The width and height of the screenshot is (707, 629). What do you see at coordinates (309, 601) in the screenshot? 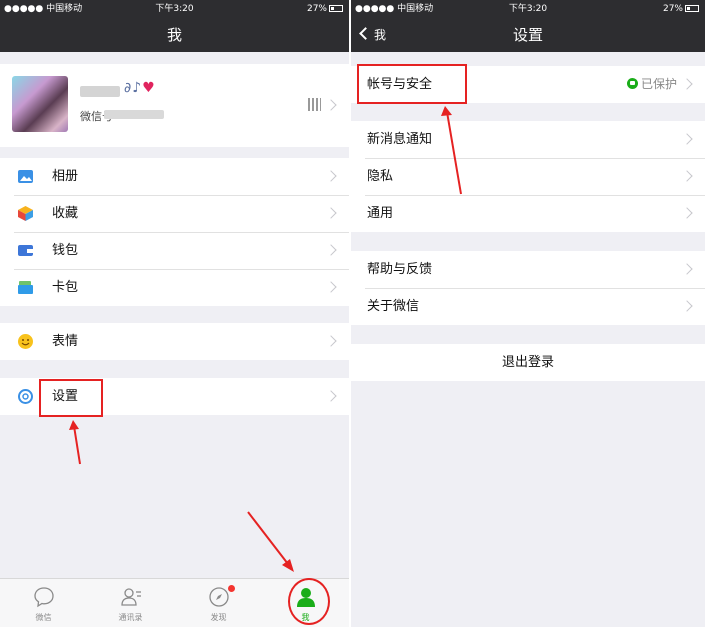
I see `annotation-circle-me-tab` at bounding box center [309, 601].